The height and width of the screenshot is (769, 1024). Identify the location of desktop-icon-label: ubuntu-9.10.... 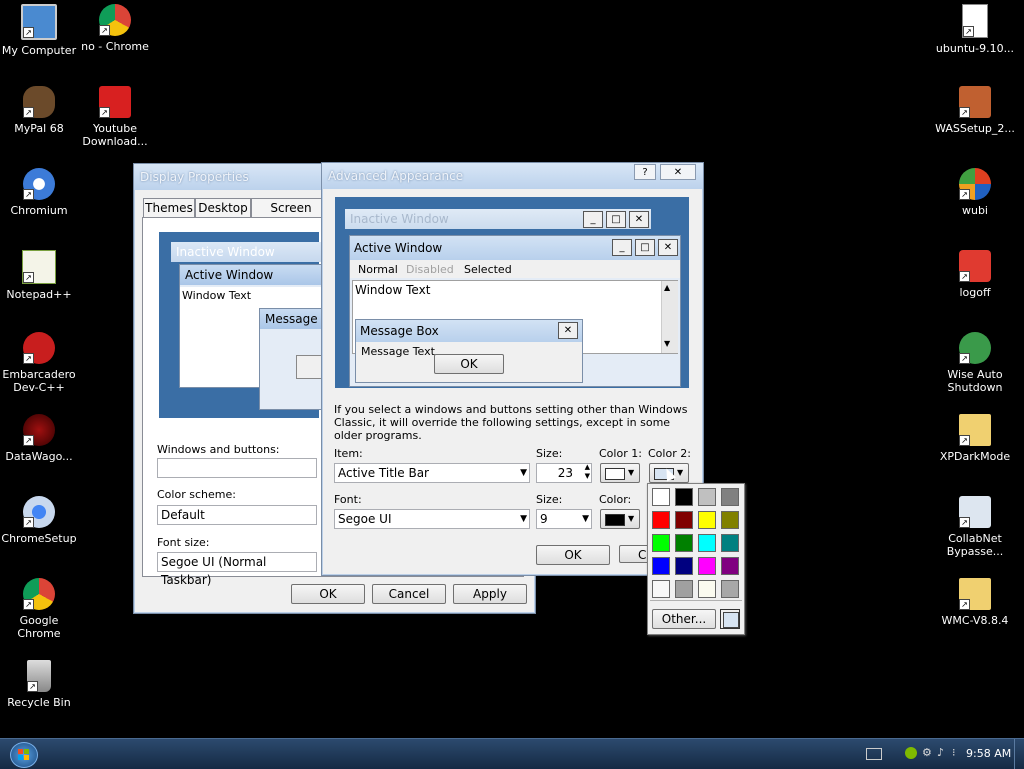
(975, 48).